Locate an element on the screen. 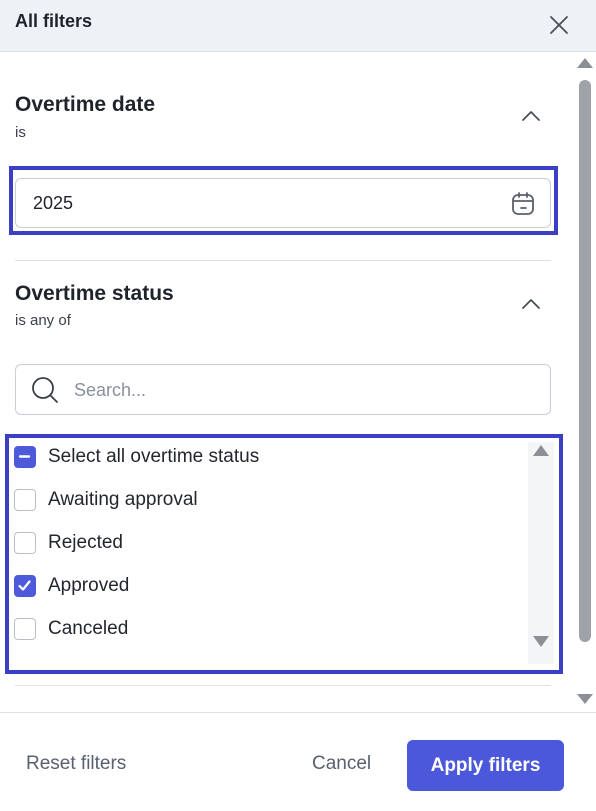 Image resolution: width=596 pixels, height=811 pixels. checkbox-rejected is located at coordinates (25, 543).